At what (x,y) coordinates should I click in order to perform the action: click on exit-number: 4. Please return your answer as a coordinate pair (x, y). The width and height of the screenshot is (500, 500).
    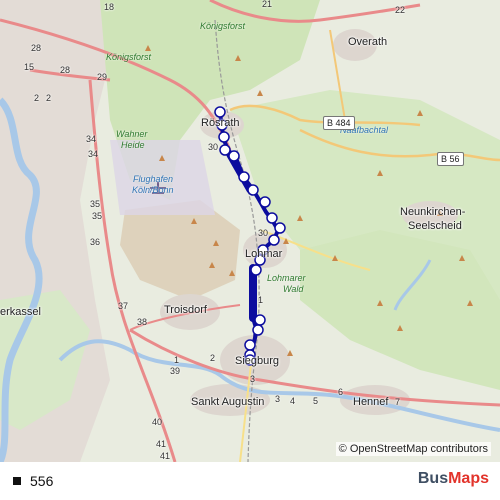
    Looking at the image, I should click on (293, 401).